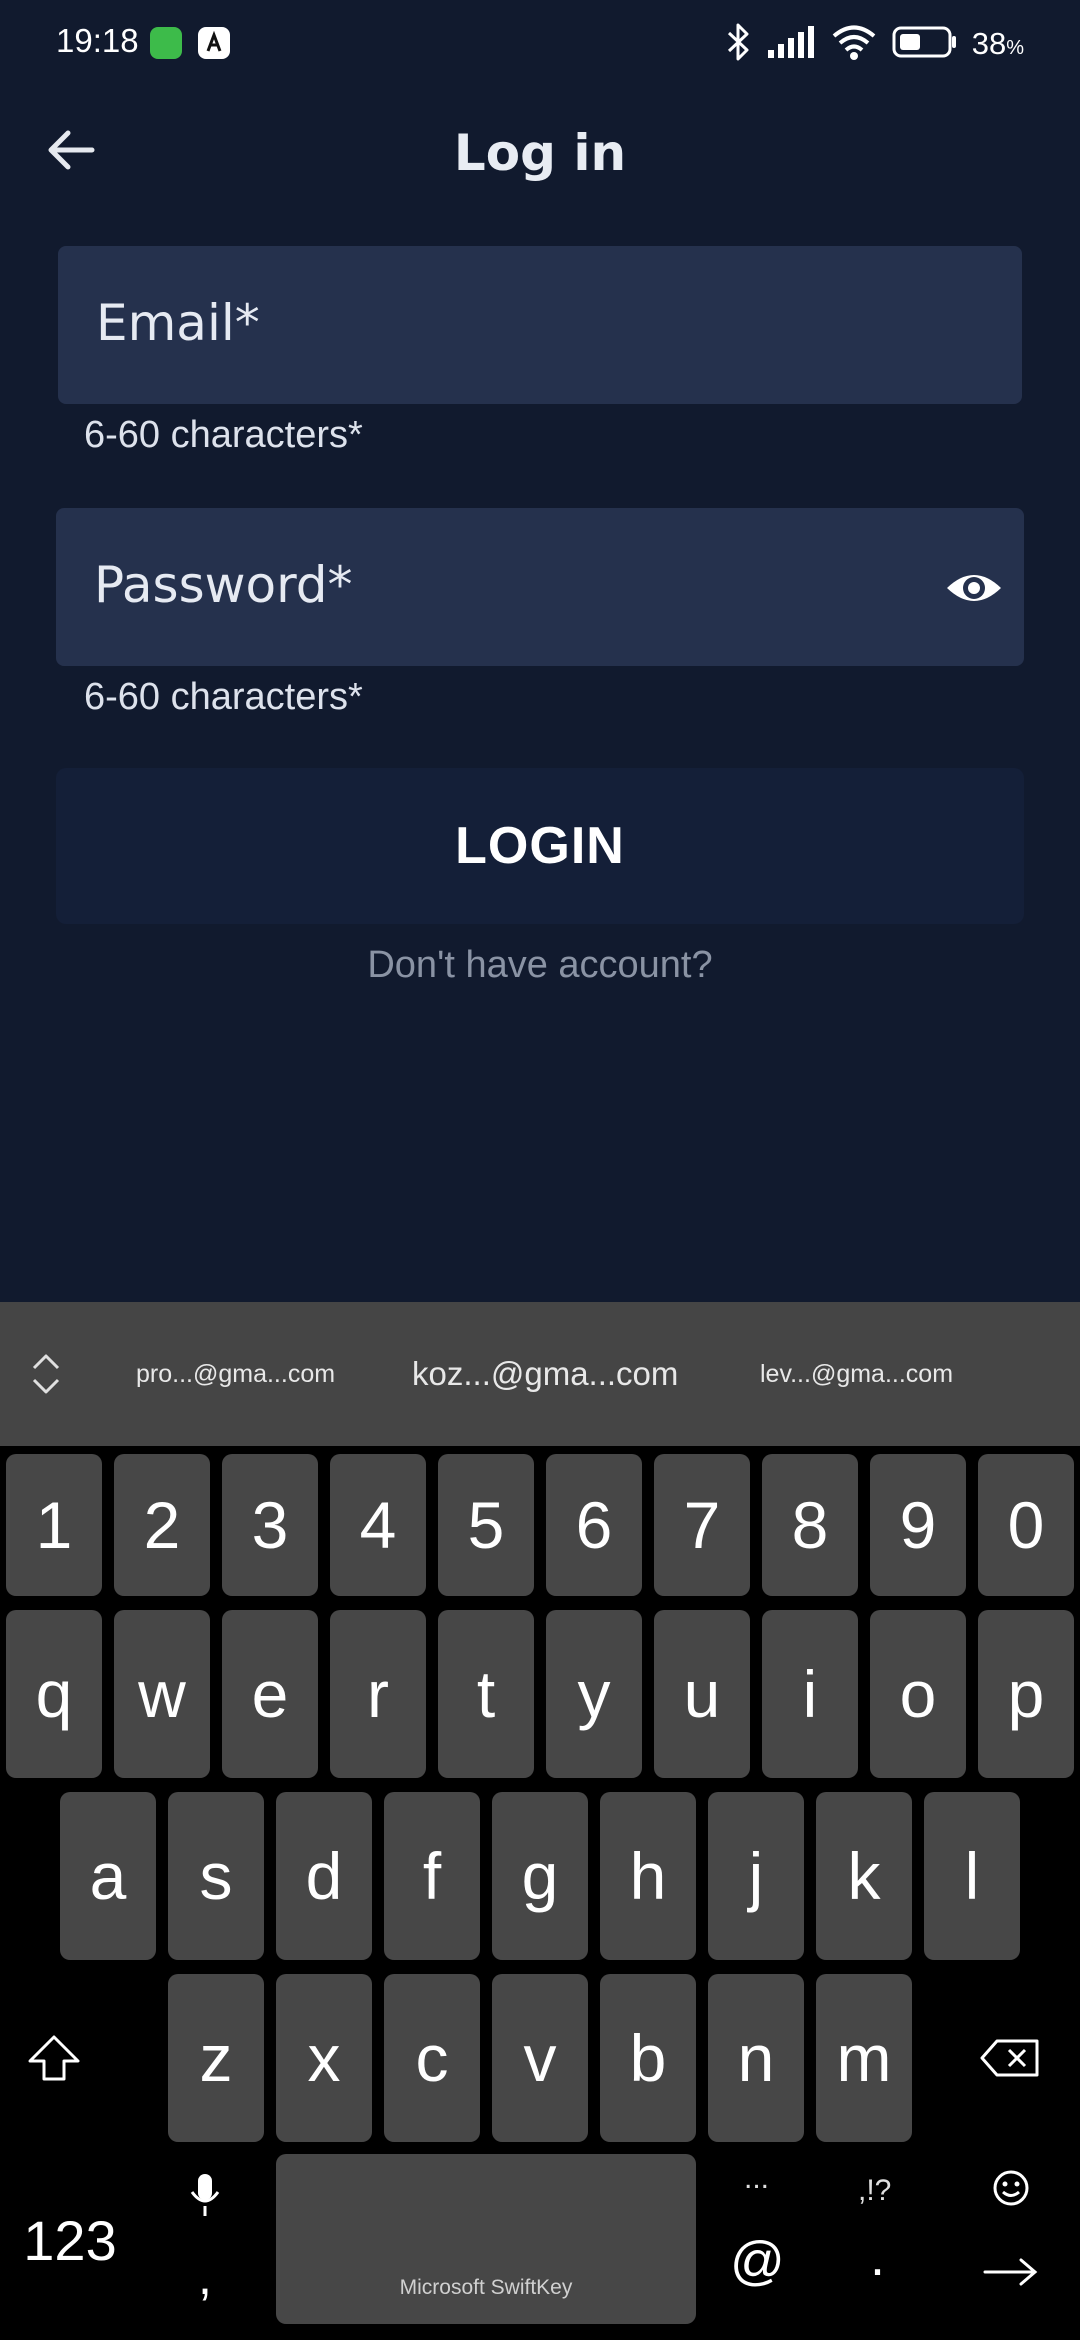 The height and width of the screenshot is (2340, 1080). I want to click on period-key: ,!? ., so click(876, 2240).